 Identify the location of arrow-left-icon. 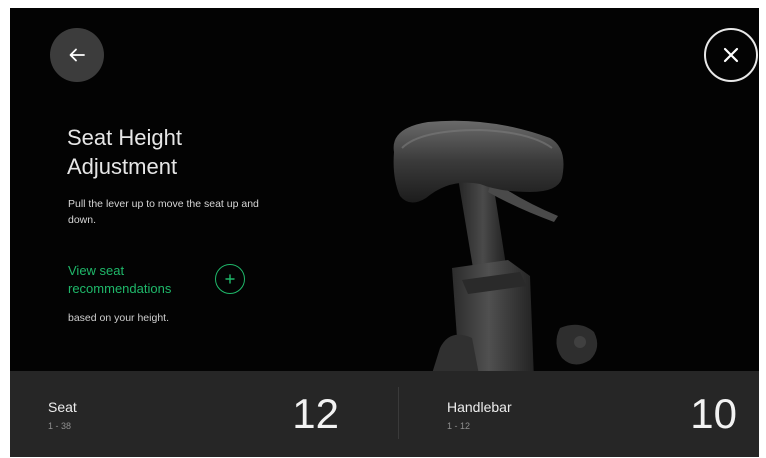
(77, 55).